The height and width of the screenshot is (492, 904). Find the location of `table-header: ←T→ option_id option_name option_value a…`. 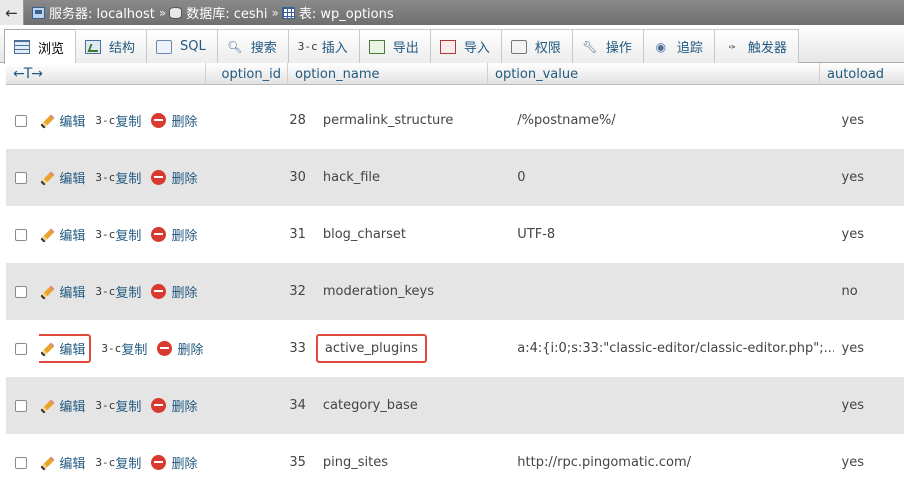

table-header: ←T→ option_id option_name option_value a… is located at coordinates (455, 74).